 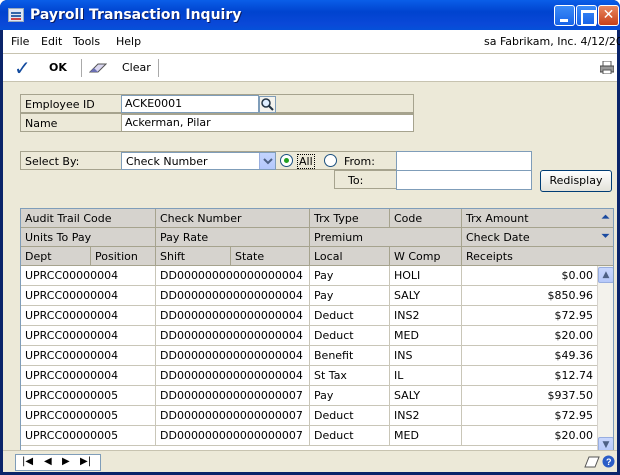 What do you see at coordinates (98, 68) in the screenshot?
I see `eraser-icon` at bounding box center [98, 68].